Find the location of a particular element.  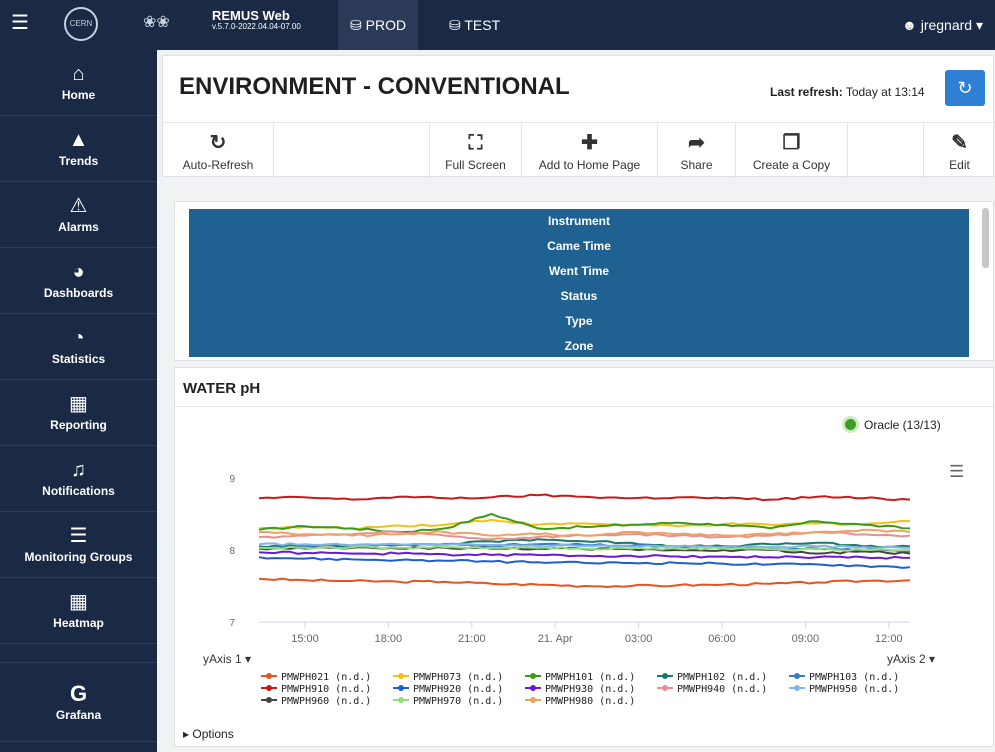

column-header-status: Status is located at coordinates (579, 296).